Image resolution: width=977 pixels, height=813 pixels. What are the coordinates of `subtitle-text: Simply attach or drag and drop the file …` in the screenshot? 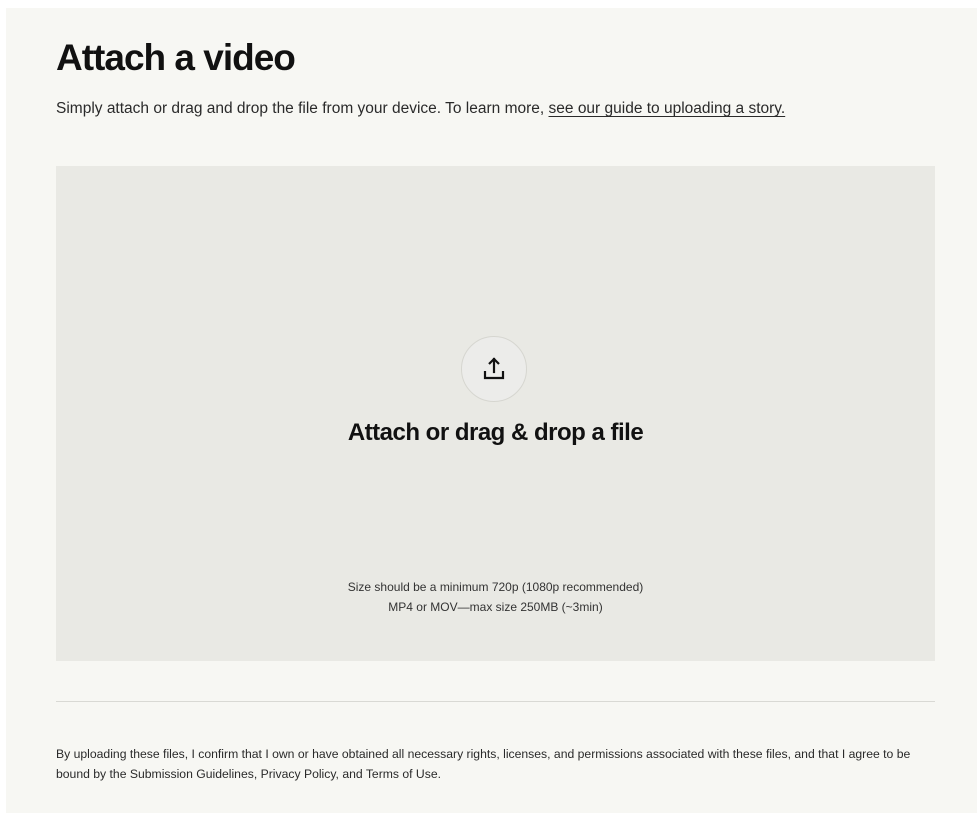 It's located at (302, 108).